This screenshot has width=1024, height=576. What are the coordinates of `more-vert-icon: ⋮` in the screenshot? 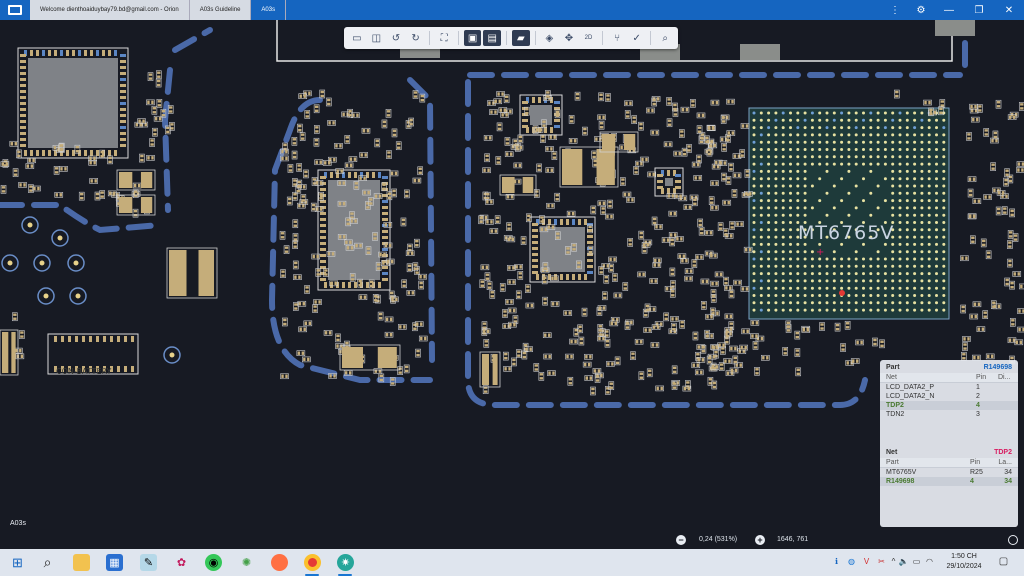 It's located at (895, 10).